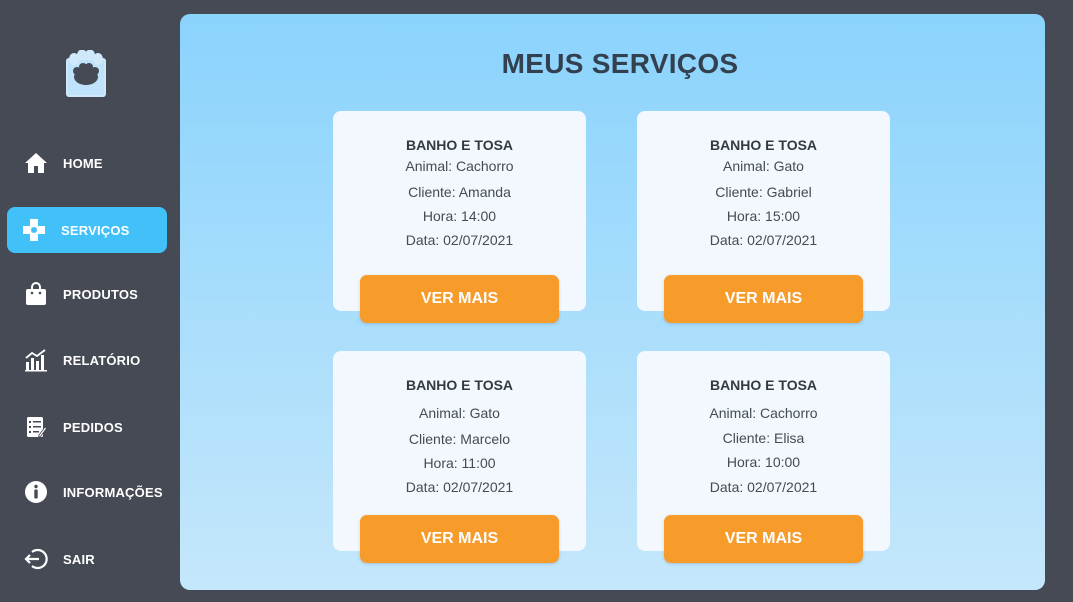  Describe the element at coordinates (36, 294) in the screenshot. I see `shopping-bag-icon` at that location.